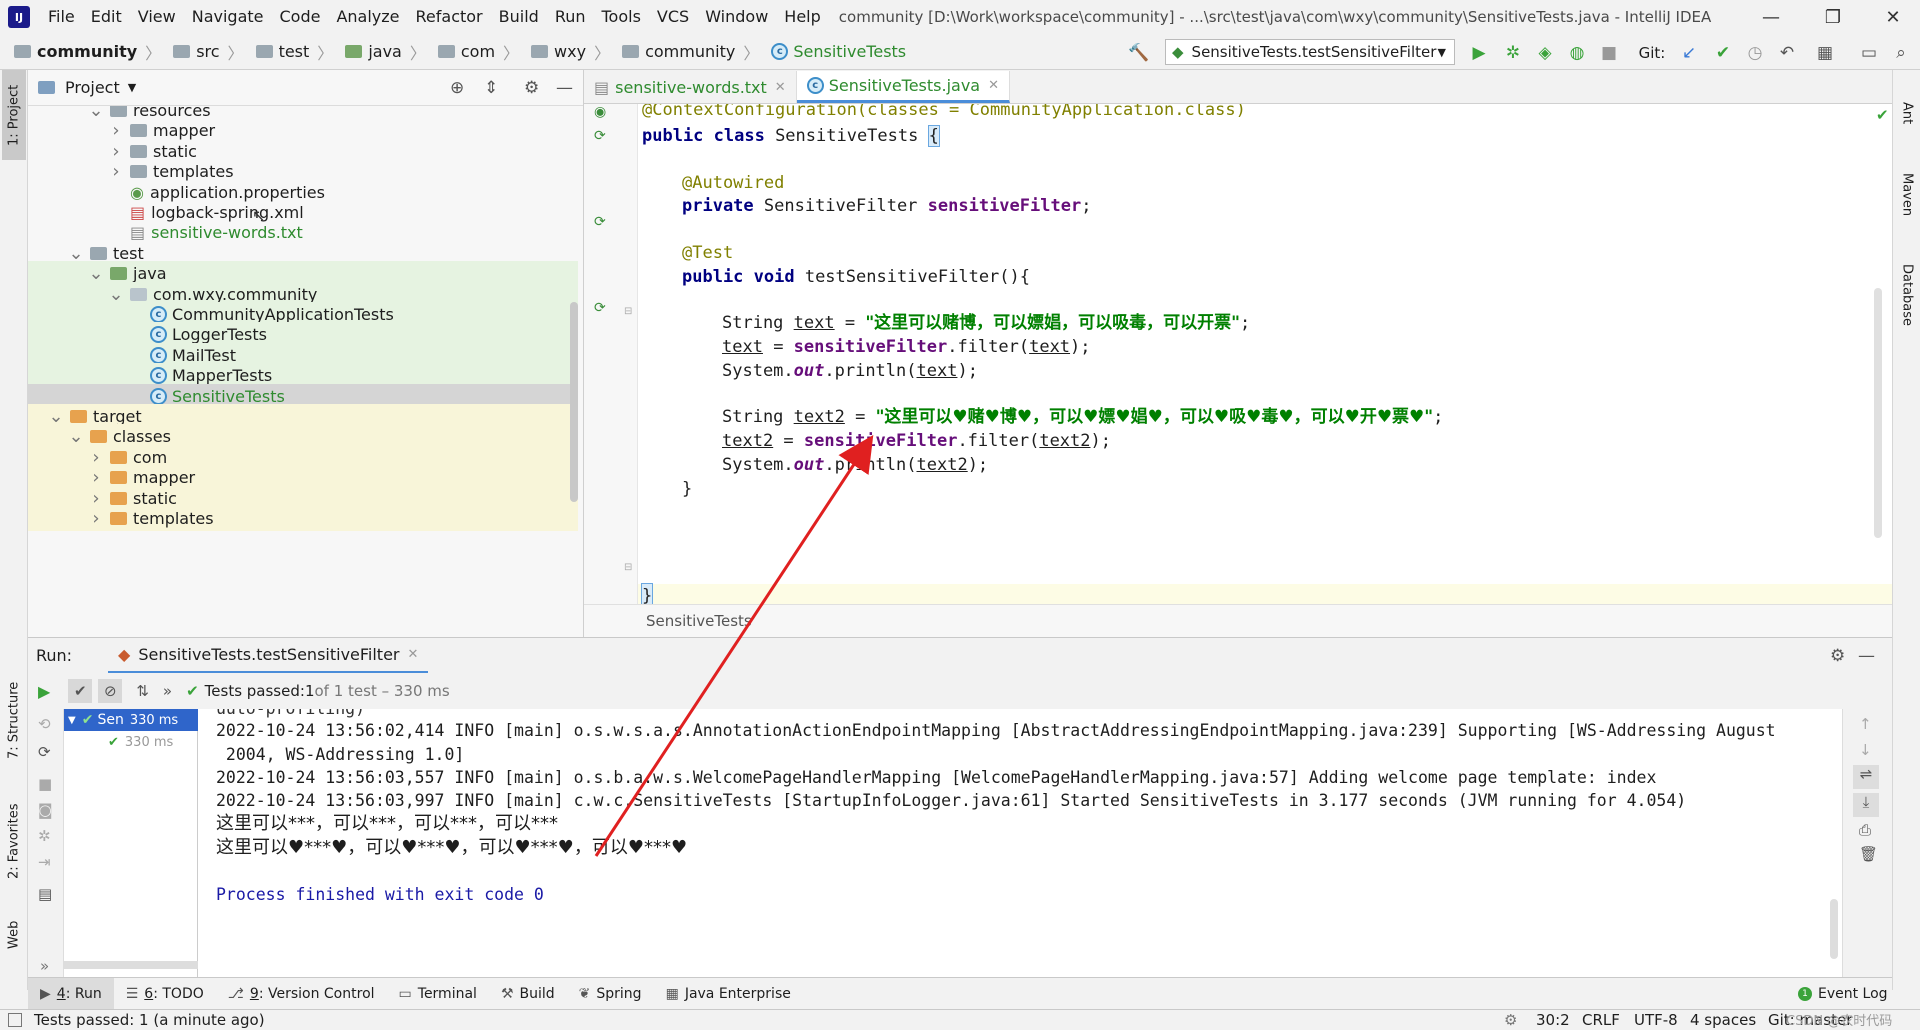 This screenshot has height=1030, width=1920. Describe the element at coordinates (149, 1020) in the screenshot. I see `status-message: Tests passed: 1 (a minute ago)` at that location.